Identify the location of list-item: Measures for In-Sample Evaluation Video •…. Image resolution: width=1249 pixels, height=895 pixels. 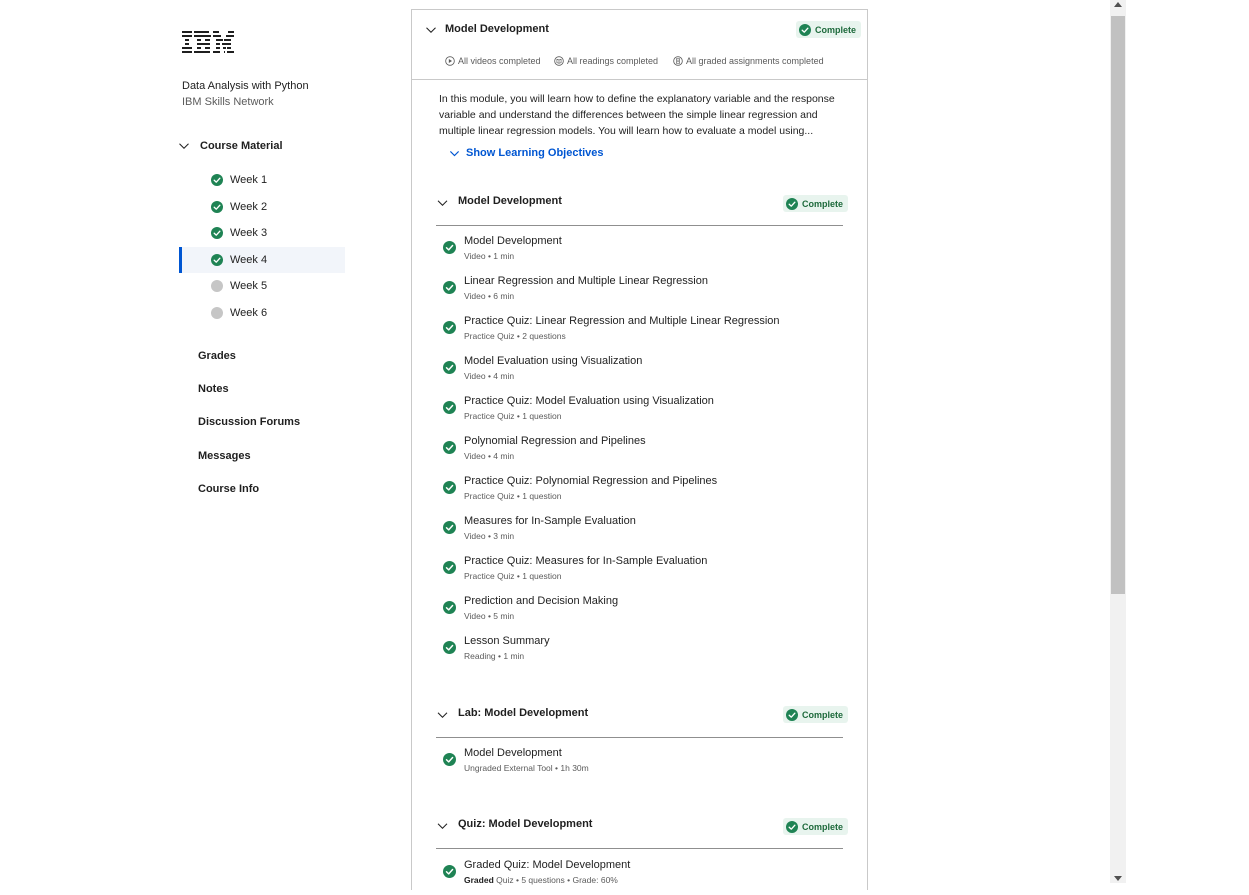
(639, 533).